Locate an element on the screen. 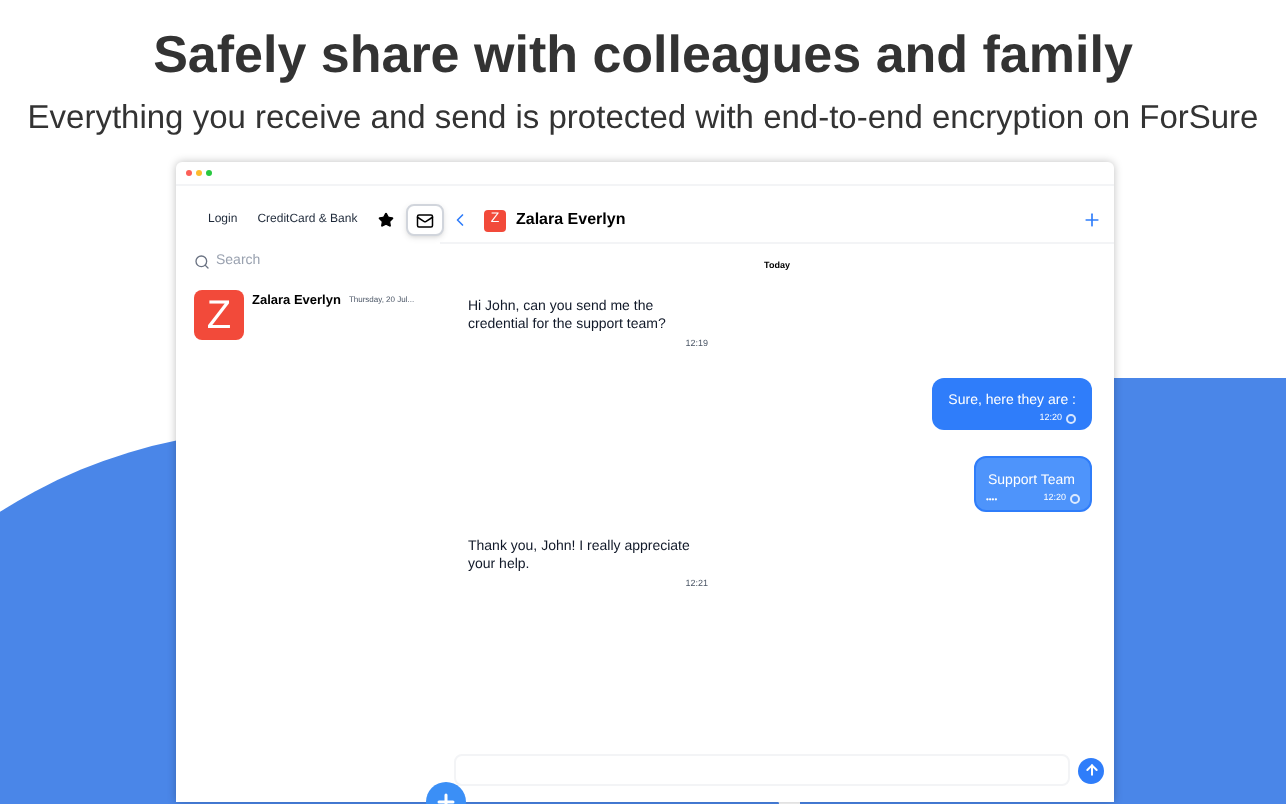 The image size is (1286, 804). send-button is located at coordinates (1091, 770).